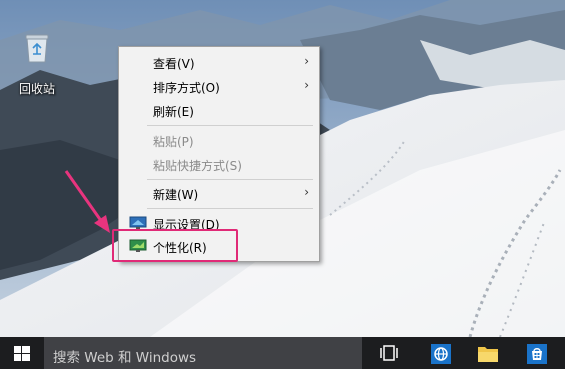  What do you see at coordinates (173, 112) in the screenshot?
I see `menu-item-label: 刷新(E)` at bounding box center [173, 112].